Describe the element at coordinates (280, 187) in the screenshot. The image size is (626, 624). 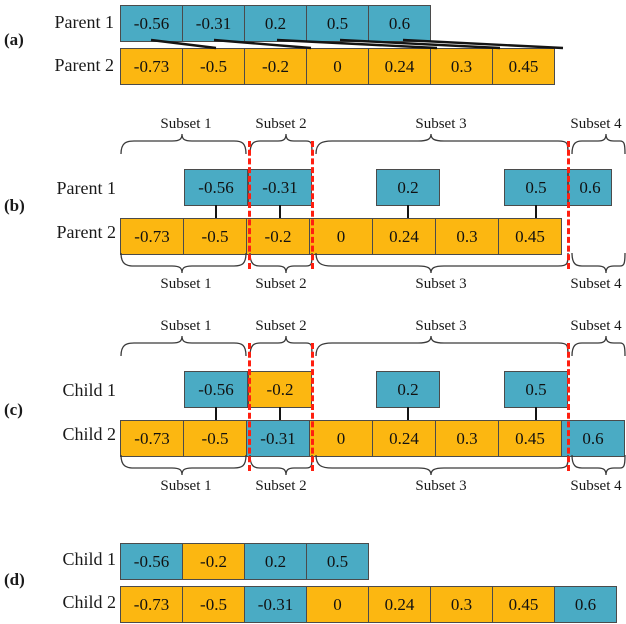
I see `gene-block: -0.31` at that location.